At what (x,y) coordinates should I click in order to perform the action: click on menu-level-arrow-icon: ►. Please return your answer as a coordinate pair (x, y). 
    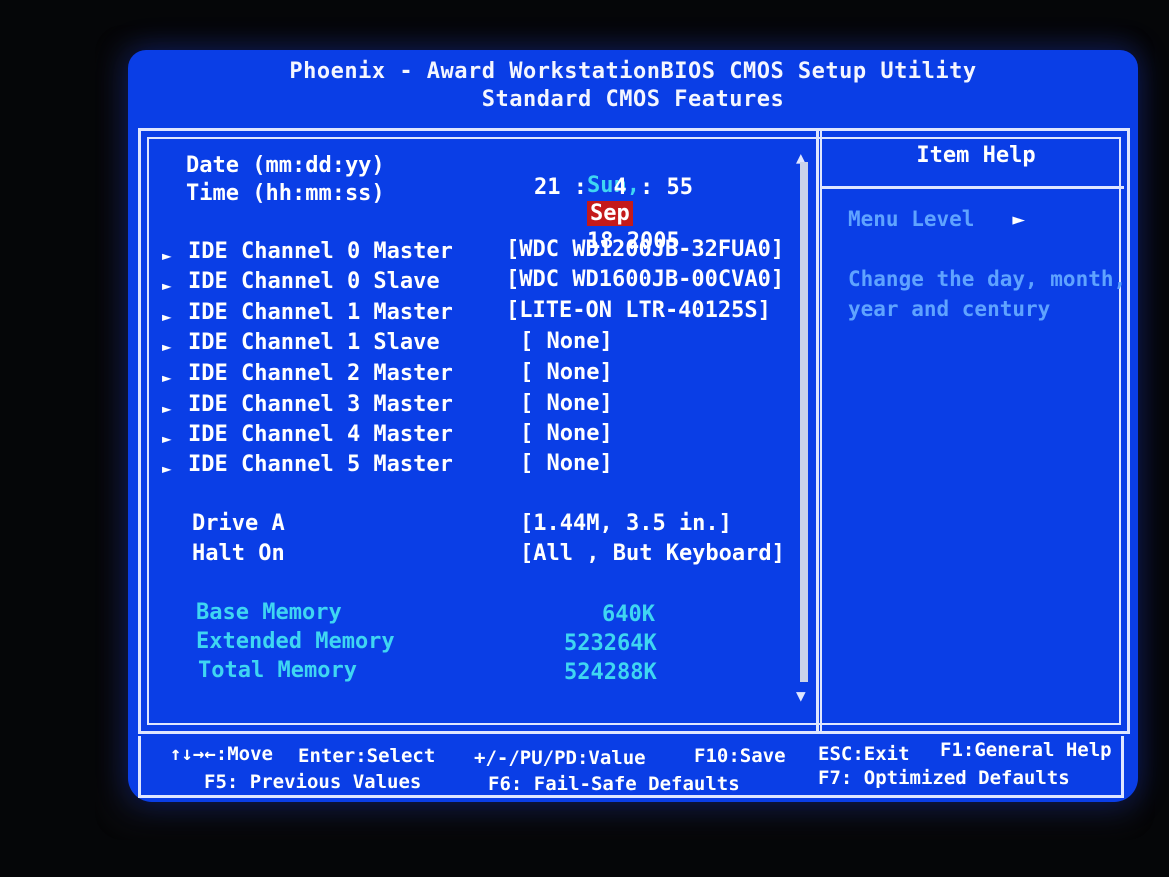
    Looking at the image, I should click on (1019, 219).